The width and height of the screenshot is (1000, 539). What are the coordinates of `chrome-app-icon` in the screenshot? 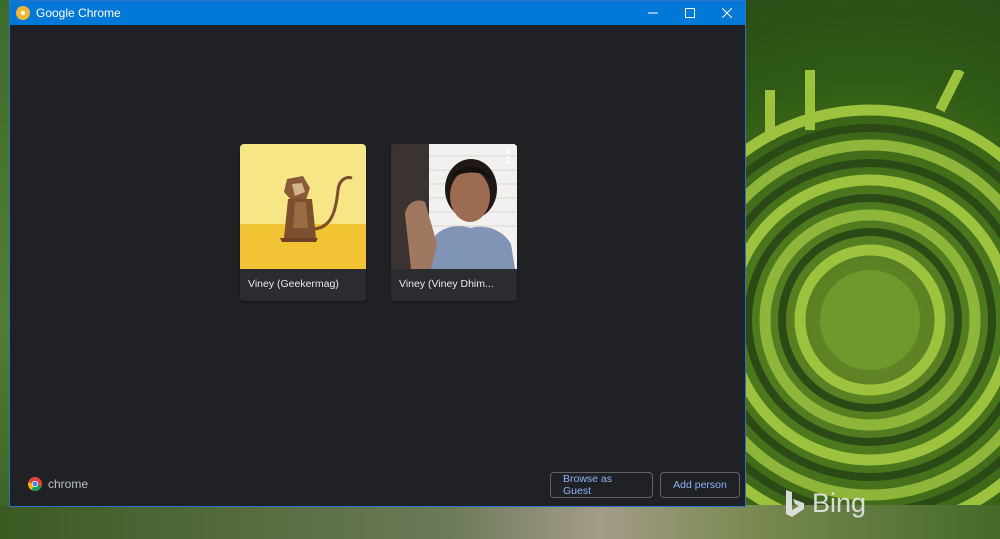 It's located at (23, 13).